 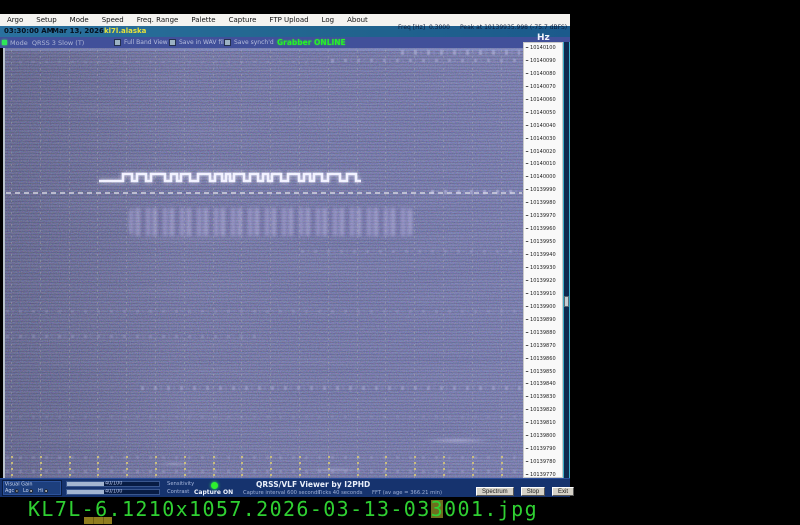 What do you see at coordinates (125, 31) in the screenshot?
I see `station-id: kl7l.alaska` at bounding box center [125, 31].